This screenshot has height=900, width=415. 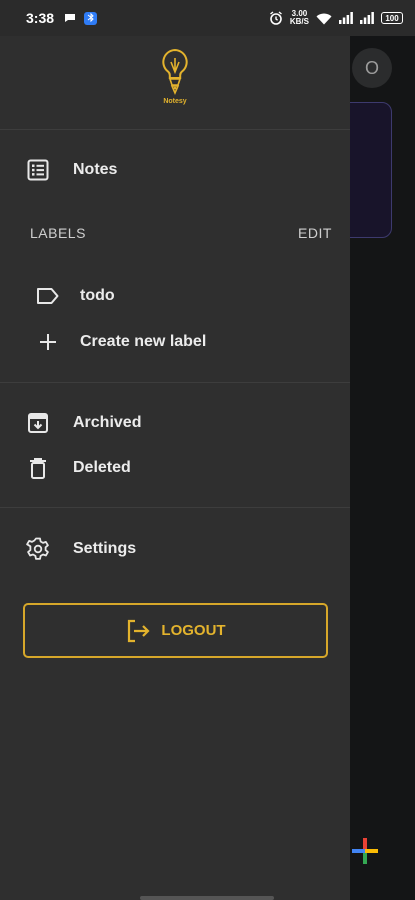 I want to click on signal-icon, so click(x=346, y=18).